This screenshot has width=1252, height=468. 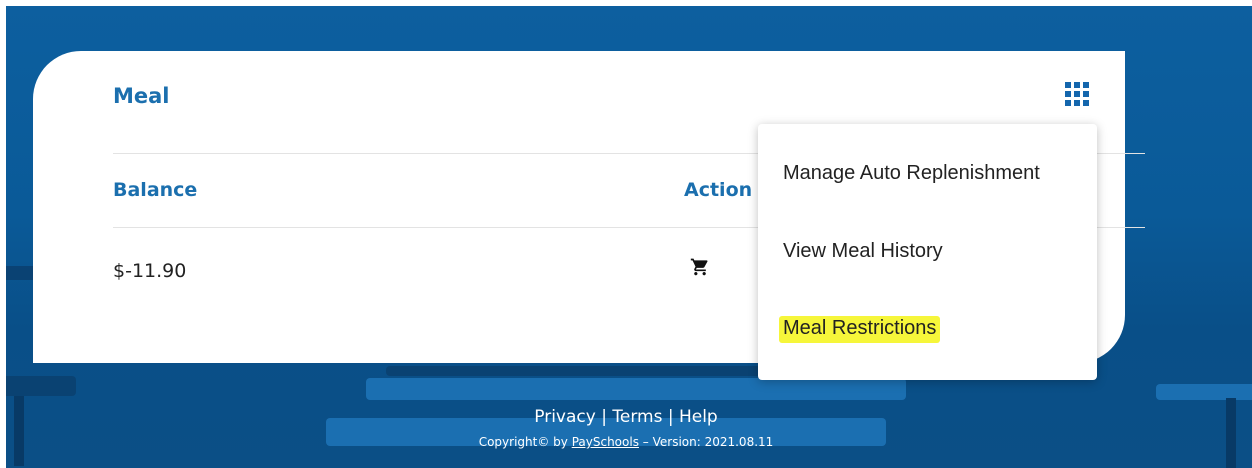 I want to click on grid-icon, so click(x=1078, y=95).